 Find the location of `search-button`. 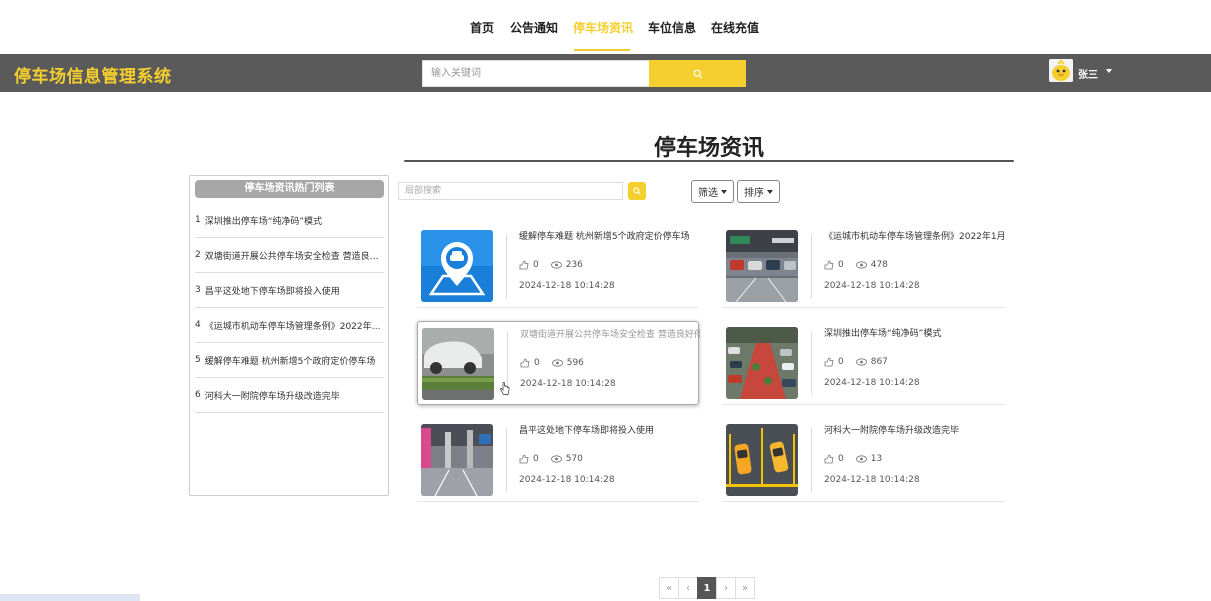

search-button is located at coordinates (697, 73).